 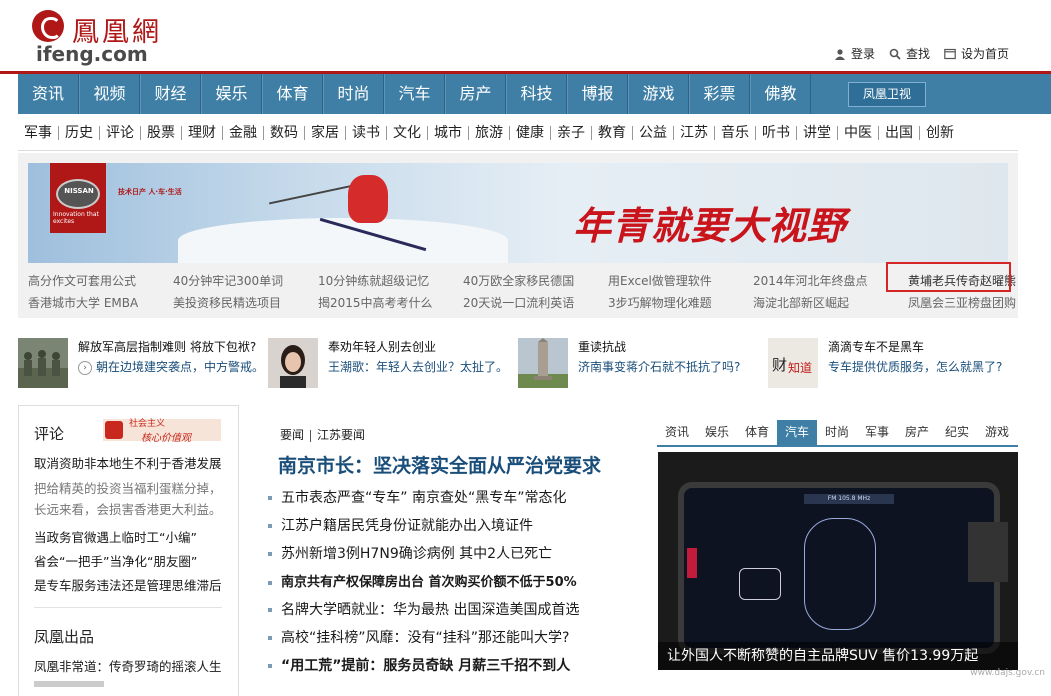 What do you see at coordinates (292, 435) in the screenshot?
I see `tab-top-news: 要闻` at bounding box center [292, 435].